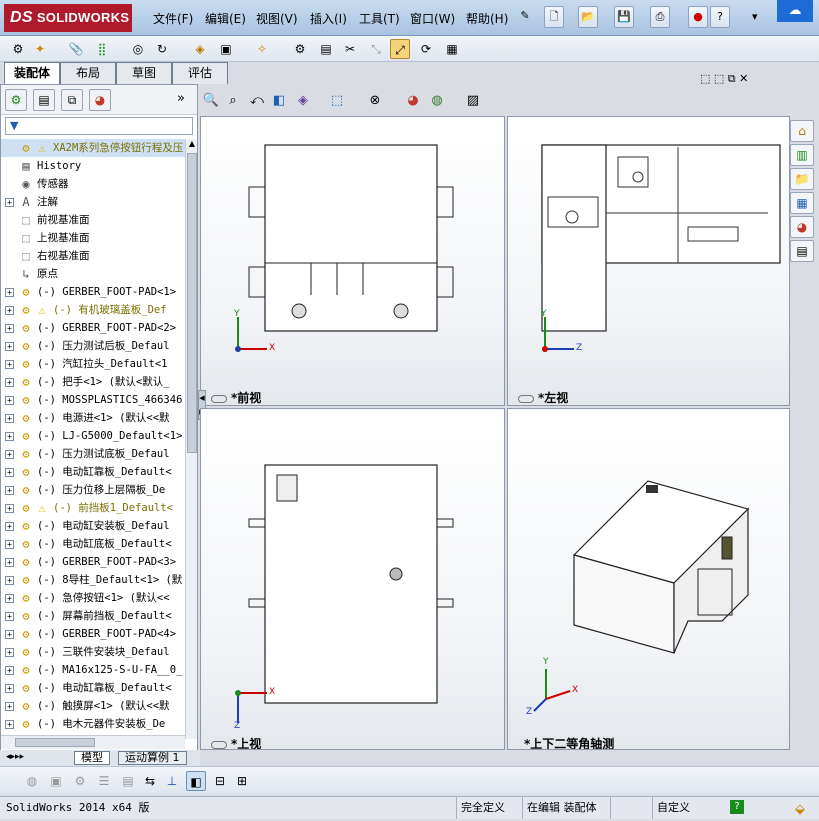 This screenshot has height=821, width=819. I want to click on exploded-view-icon: ✂, so click(350, 49).